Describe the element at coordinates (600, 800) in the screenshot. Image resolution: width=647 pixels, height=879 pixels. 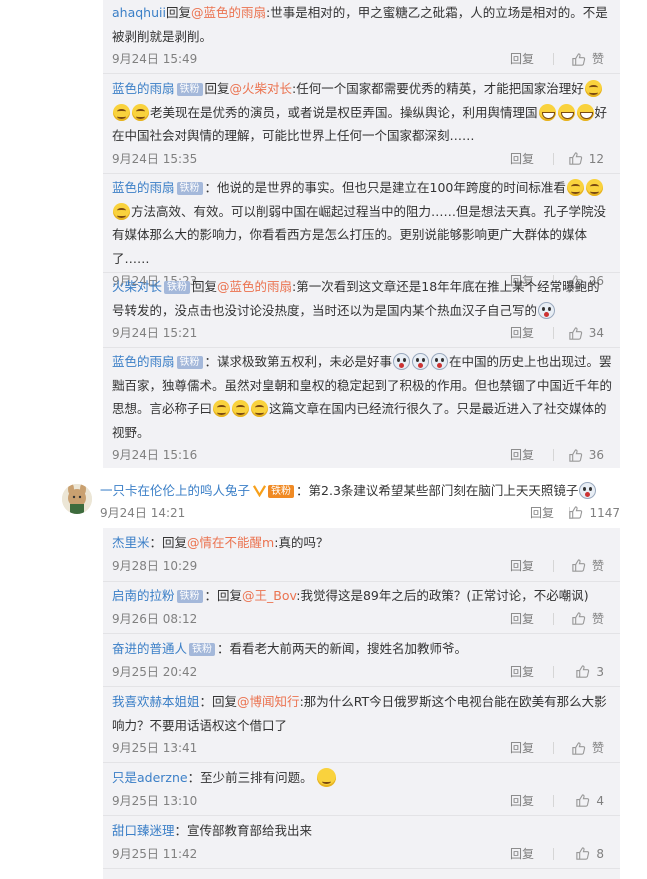
I see `like-count: 4` at that location.